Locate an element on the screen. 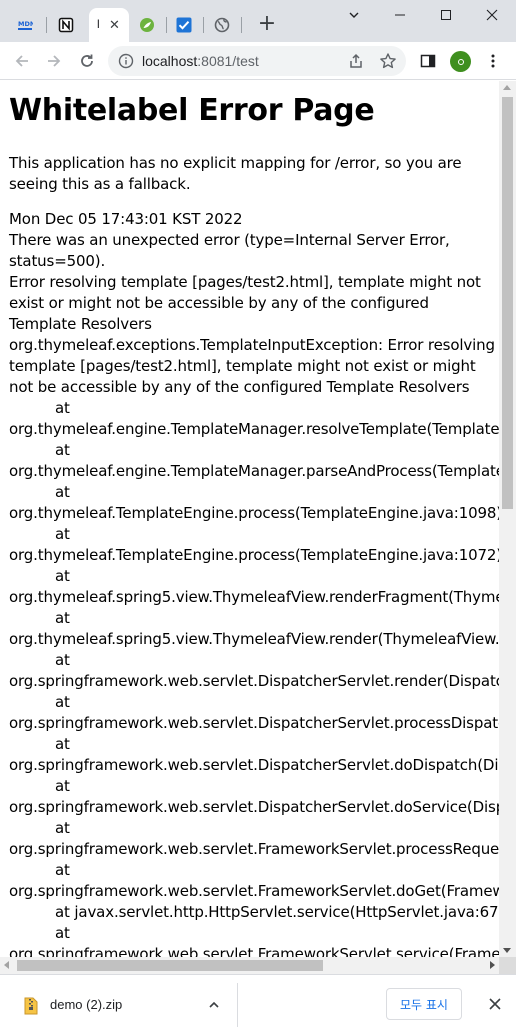 The image size is (516, 1034). tab-close-icon: ✕ is located at coordinates (114, 25).